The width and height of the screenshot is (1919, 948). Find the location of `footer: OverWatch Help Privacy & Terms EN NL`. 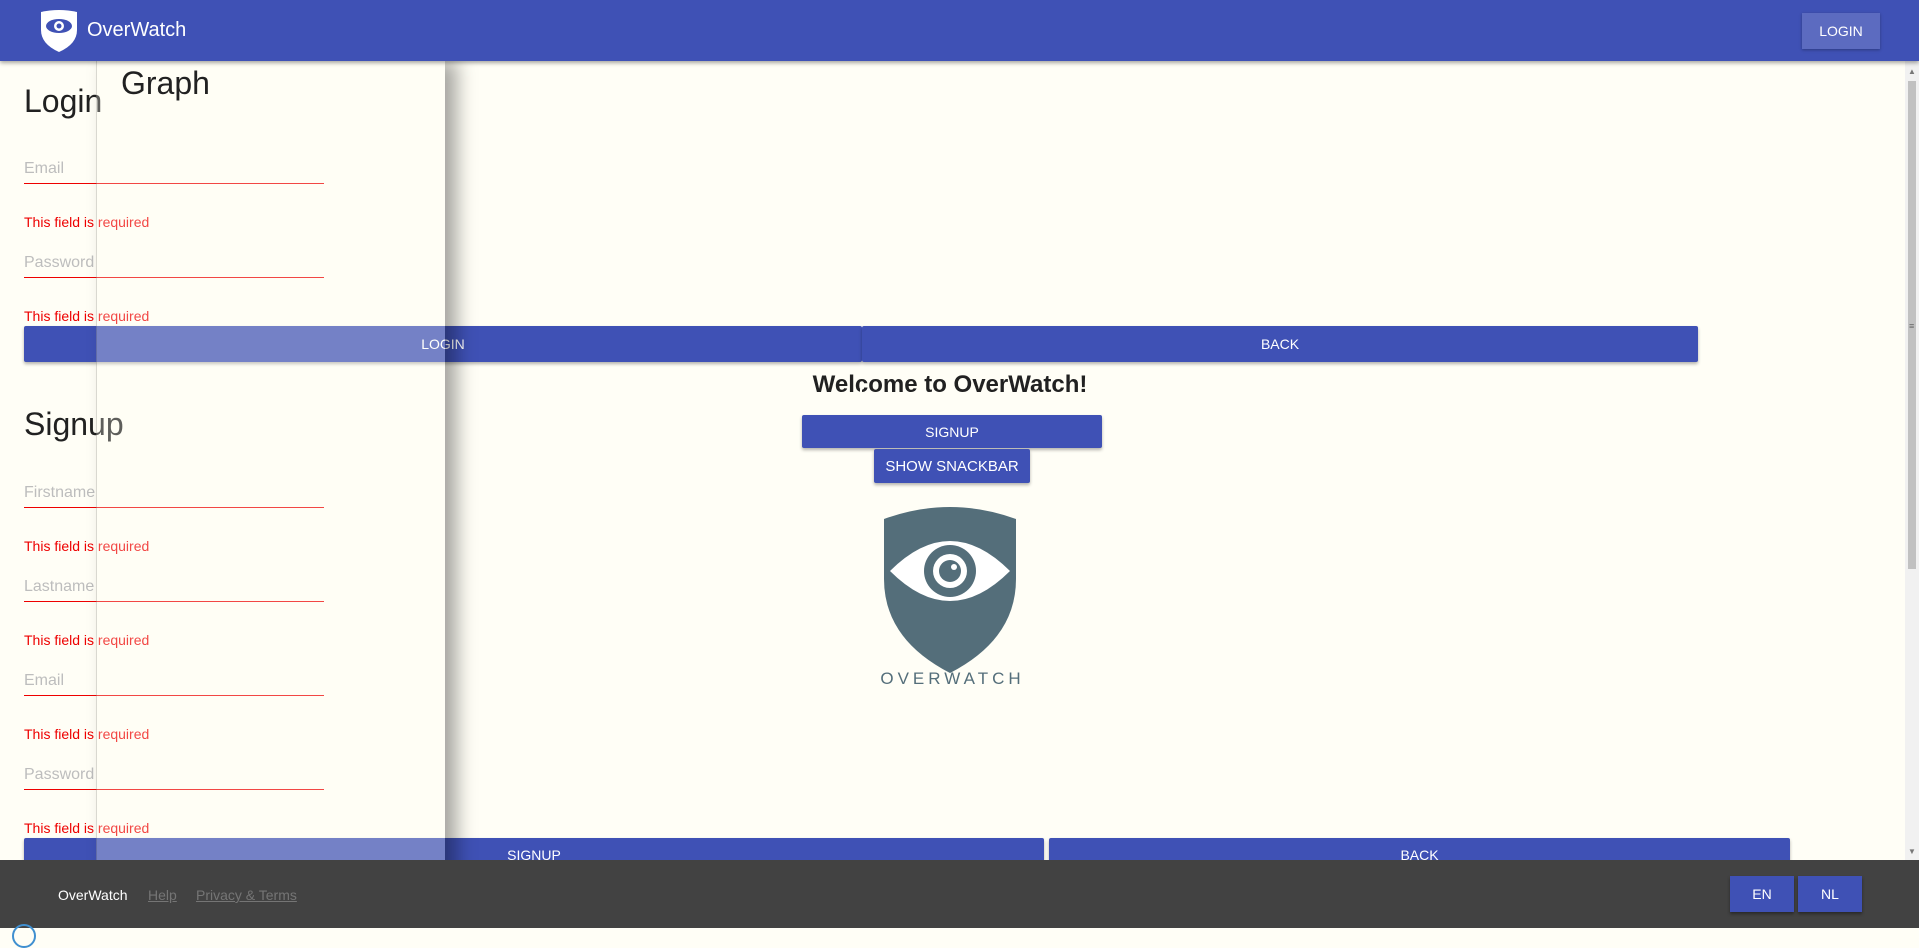

footer: OverWatch Help Privacy & Terms EN NL is located at coordinates (959, 894).